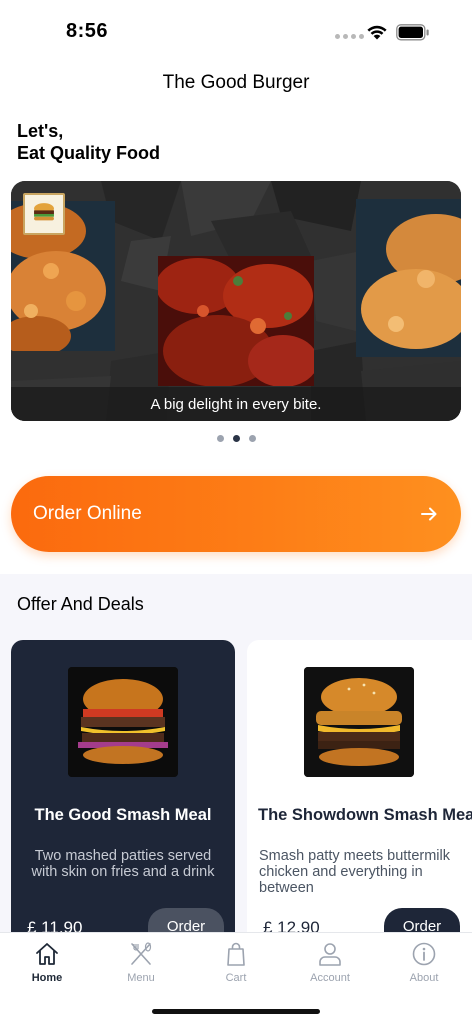  What do you see at coordinates (330, 954) in the screenshot?
I see `user-icon` at bounding box center [330, 954].